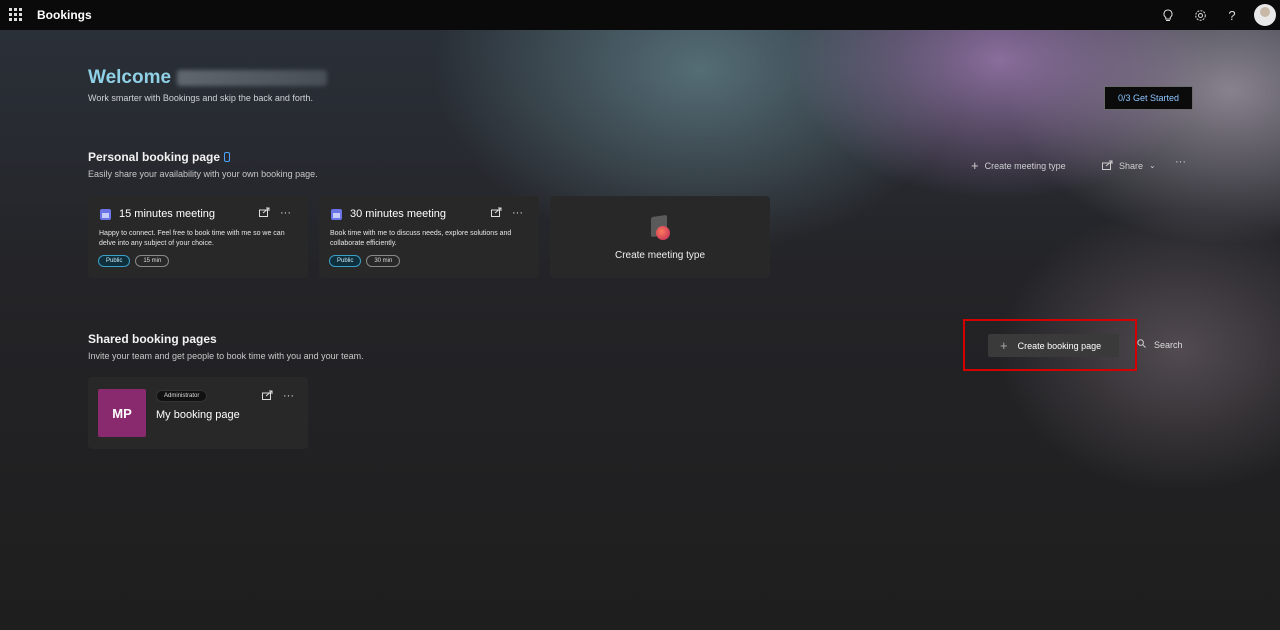 The image size is (1280, 630). I want to click on help-icon: ?, so click(1232, 15).